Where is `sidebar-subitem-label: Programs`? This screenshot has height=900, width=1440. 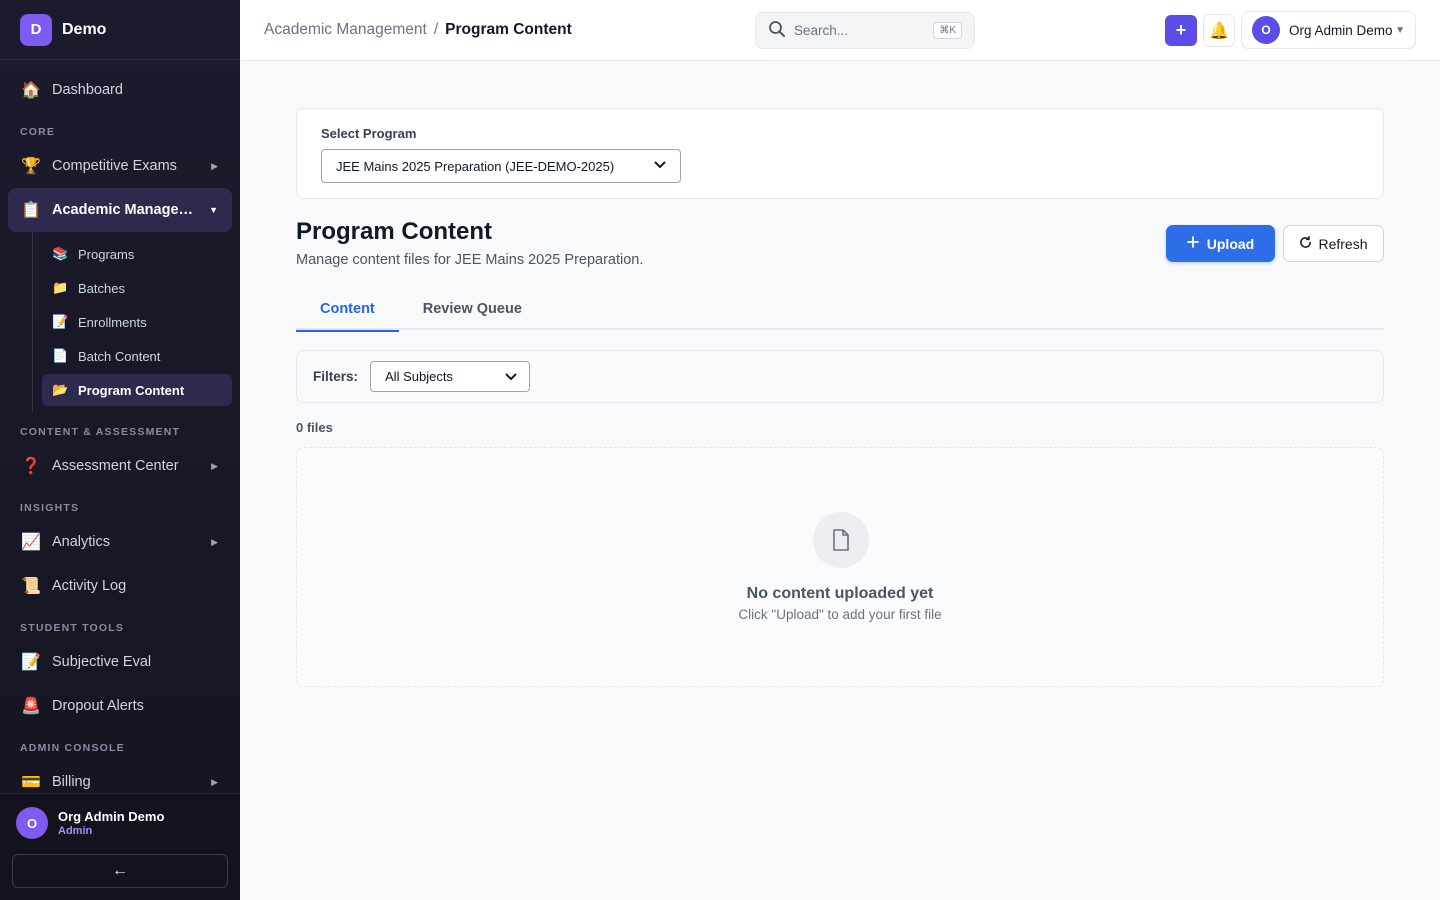
sidebar-subitem-label: Programs is located at coordinates (106, 254).